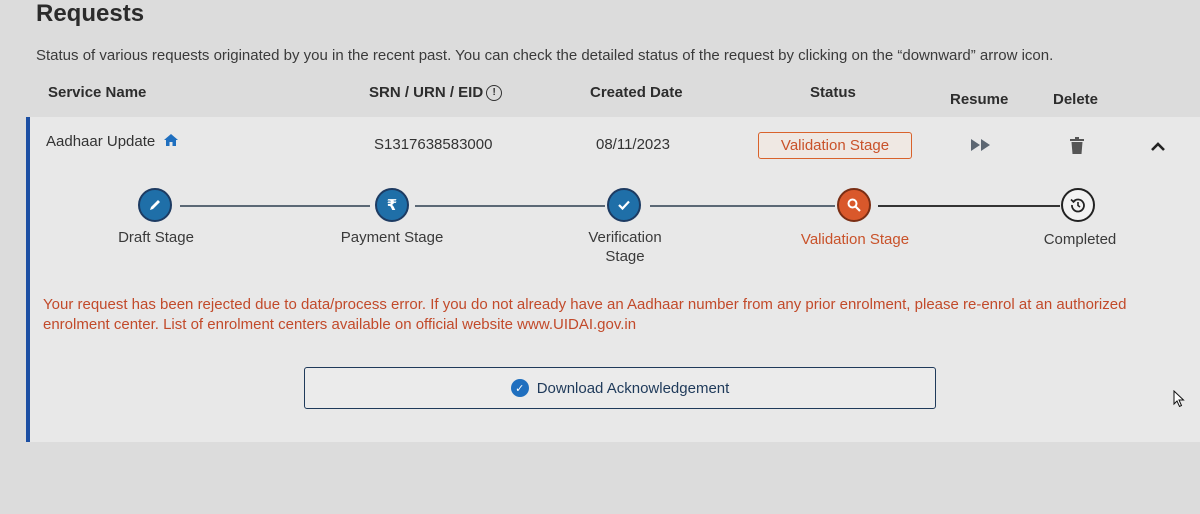  I want to click on search-icon, so click(854, 205).